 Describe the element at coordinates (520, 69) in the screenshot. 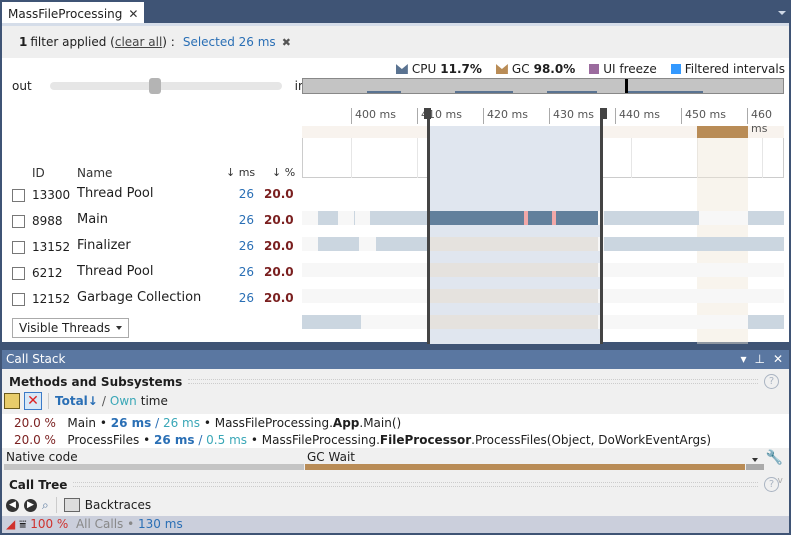

I see `legend-gc-label: GC` at that location.